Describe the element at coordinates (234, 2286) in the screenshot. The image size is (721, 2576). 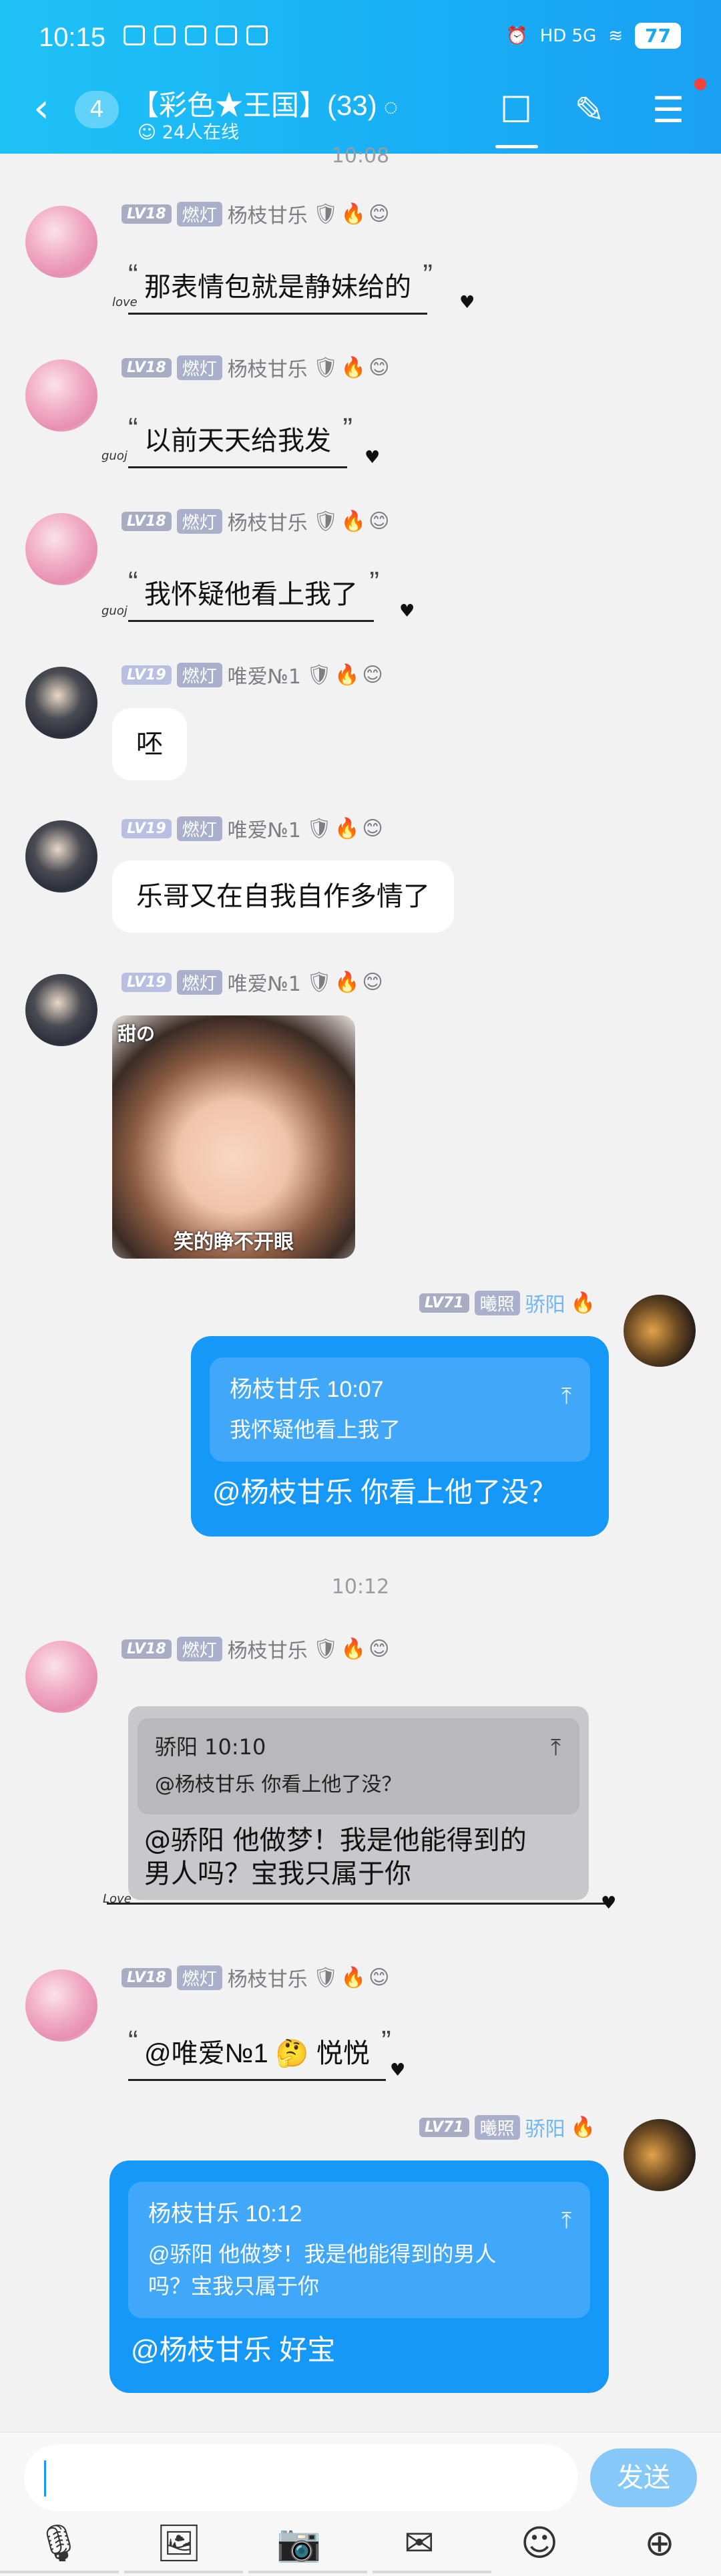
I see `quote-line: 吗？宝我只属于你` at that location.